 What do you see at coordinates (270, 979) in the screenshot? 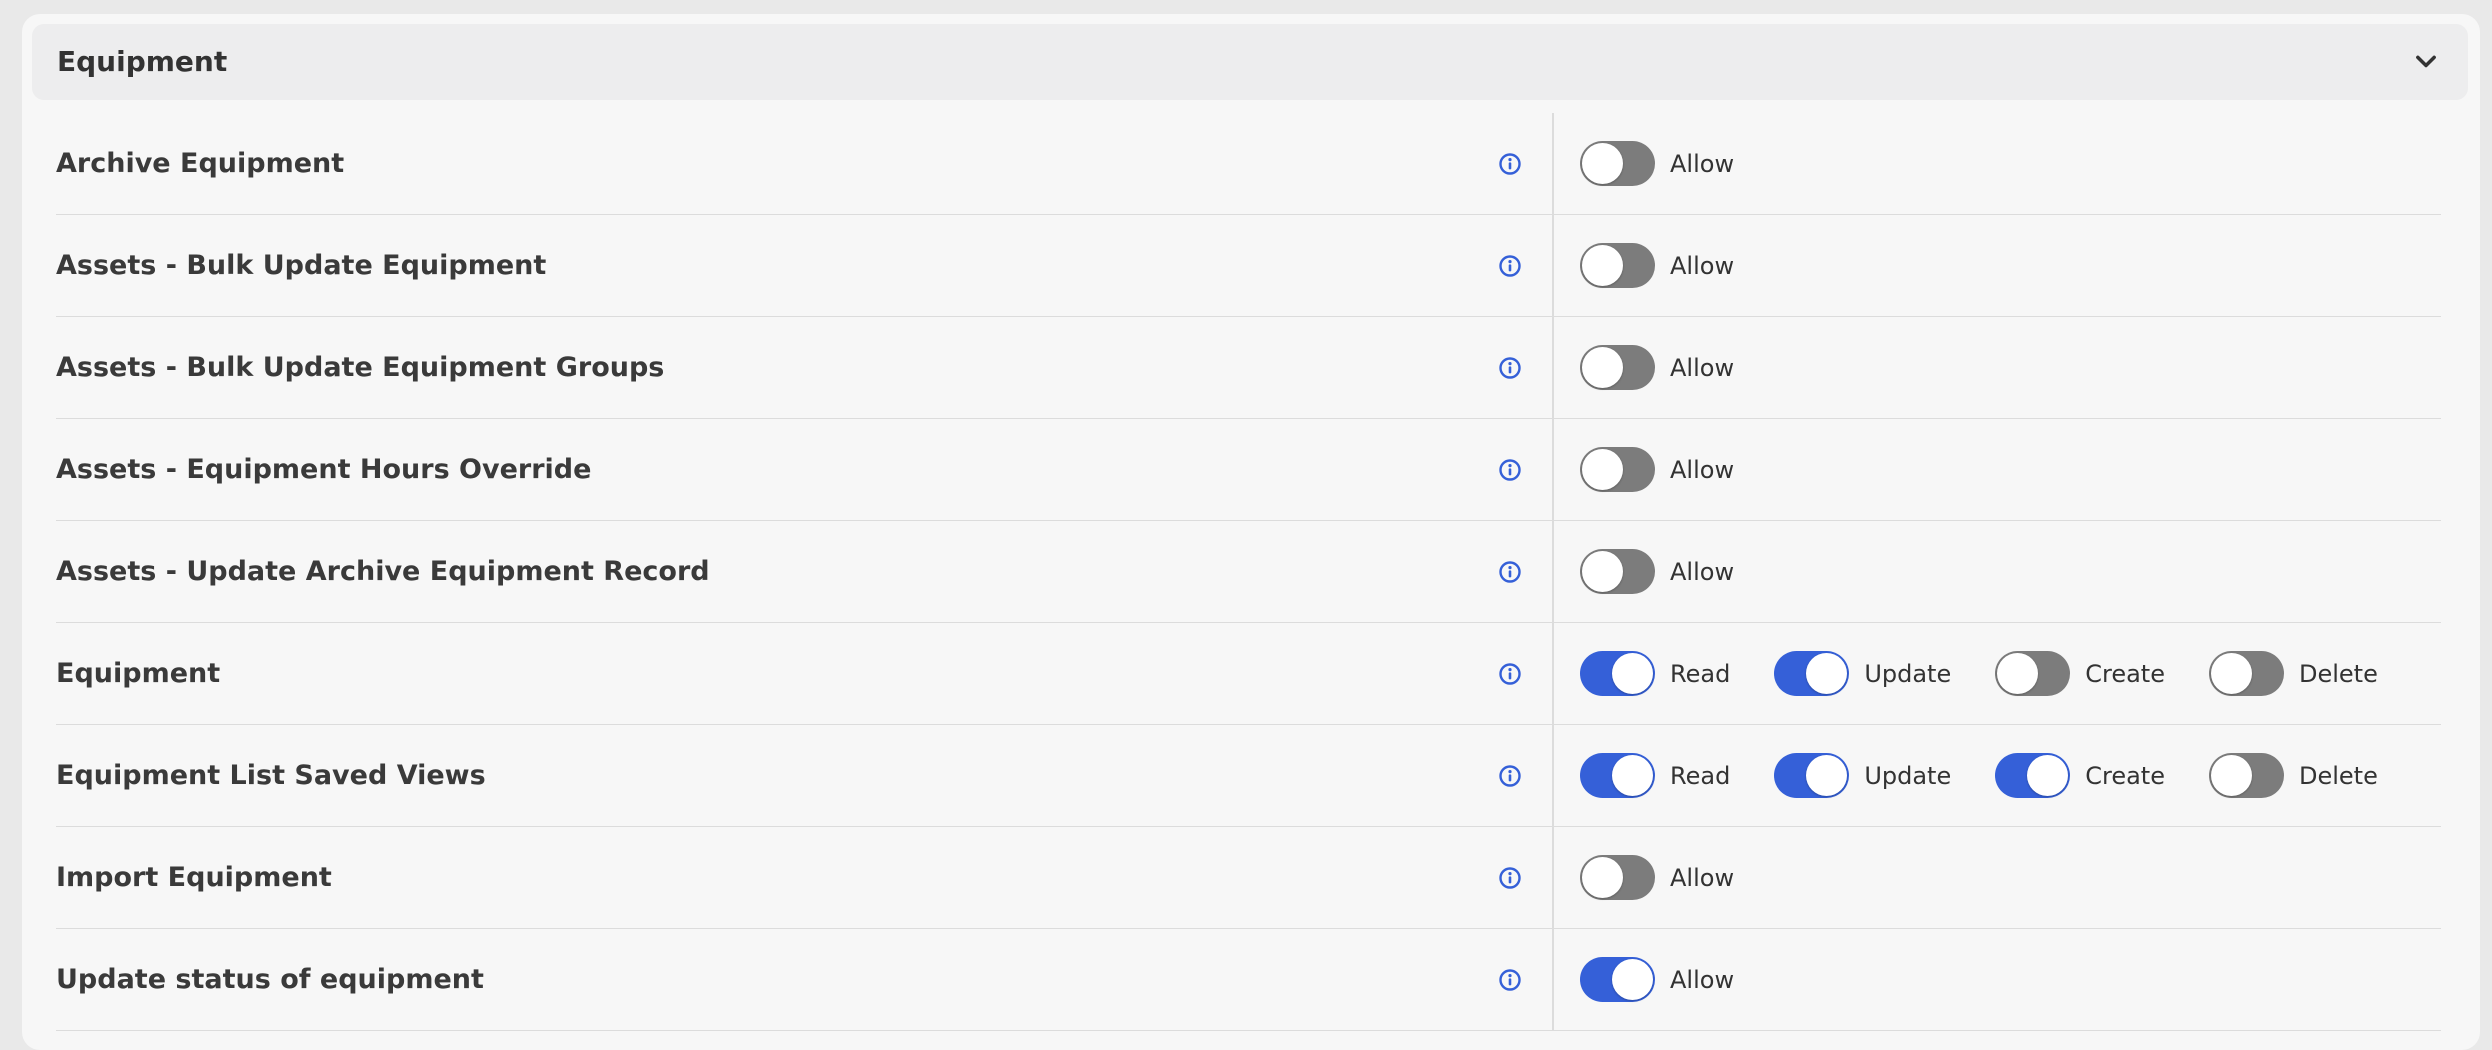
I see `permission-label: Update status of equipment` at bounding box center [270, 979].